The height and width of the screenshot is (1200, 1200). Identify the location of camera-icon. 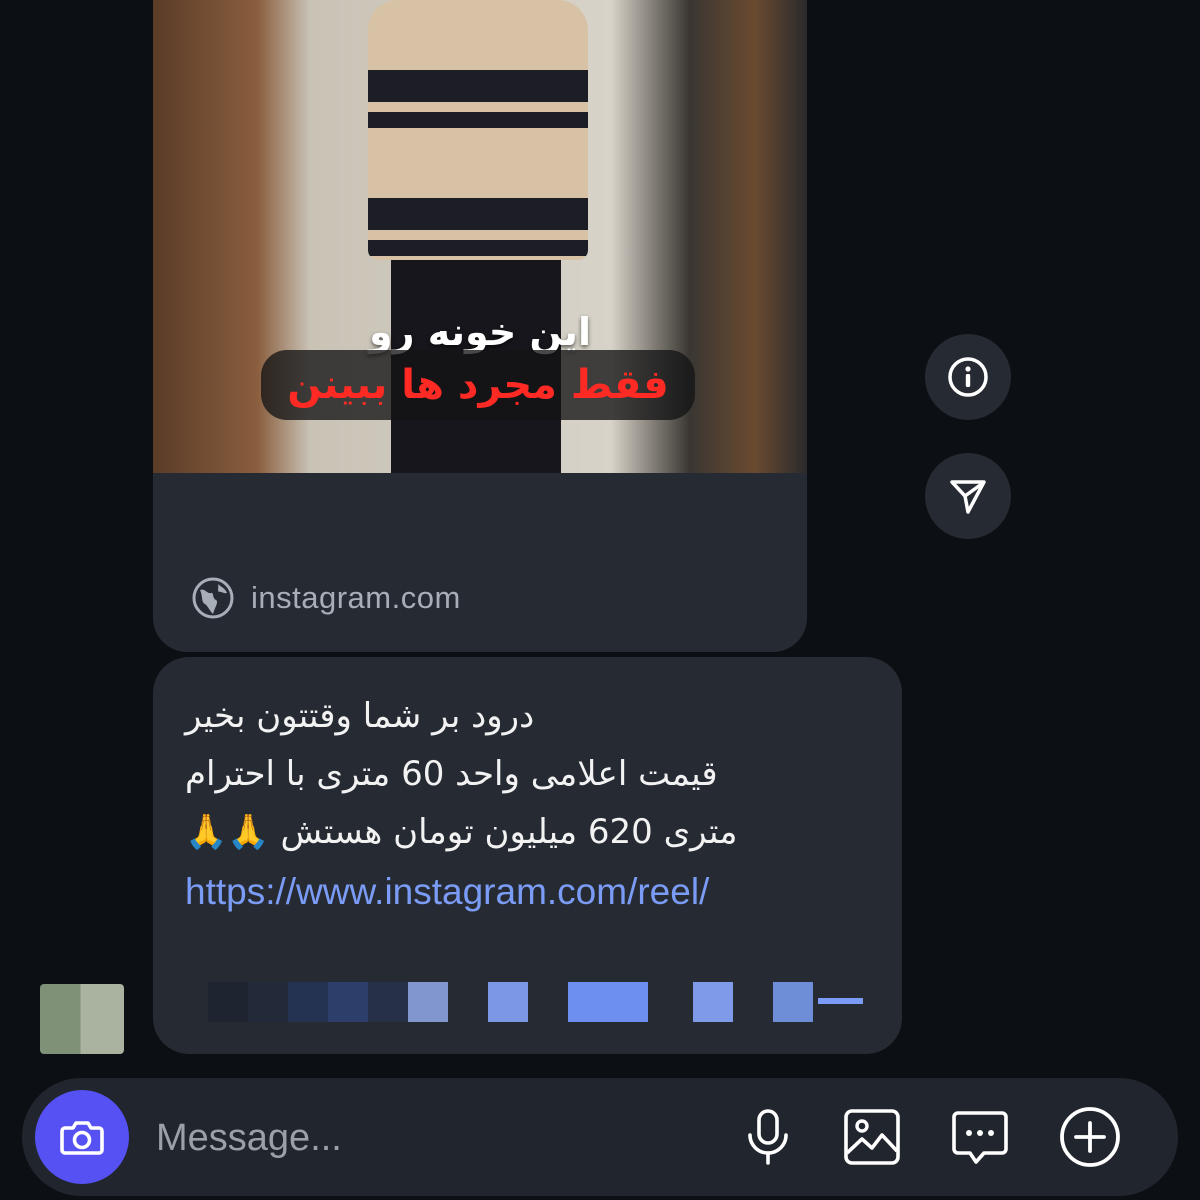
(82, 1138).